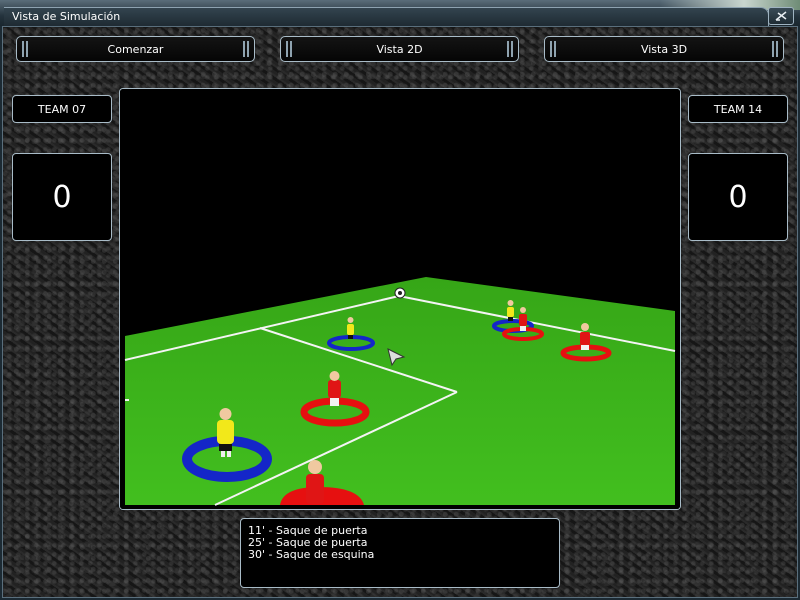 This screenshot has height=600, width=800. I want to click on event-log-entry: 30' - Saque de esquina, so click(311, 554).